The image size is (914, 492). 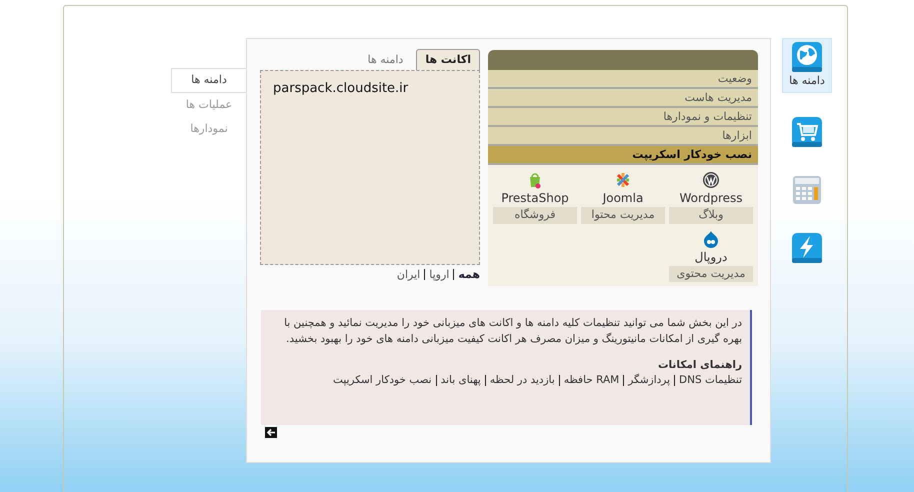 I want to click on side-nav-item: دامنه ها, so click(x=208, y=80).